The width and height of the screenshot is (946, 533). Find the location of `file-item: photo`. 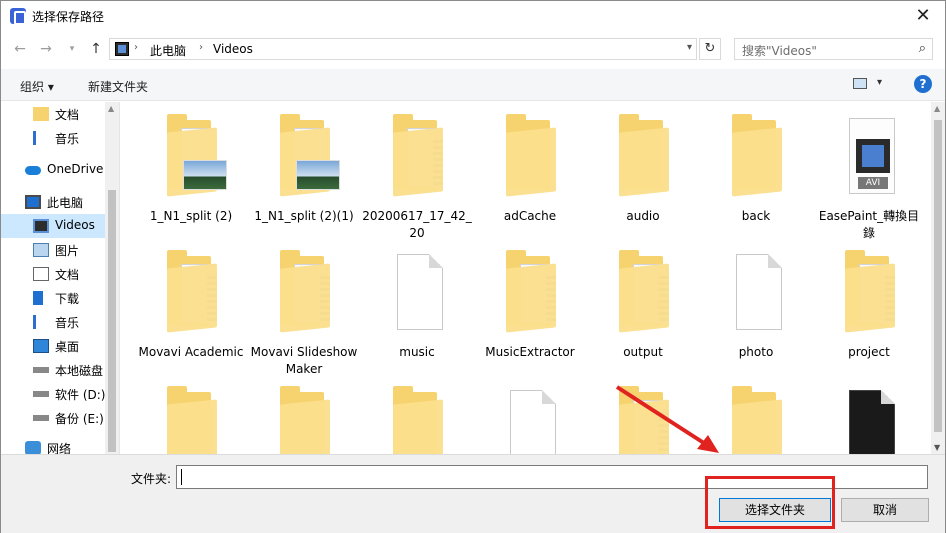

file-item: photo is located at coordinates (756, 307).